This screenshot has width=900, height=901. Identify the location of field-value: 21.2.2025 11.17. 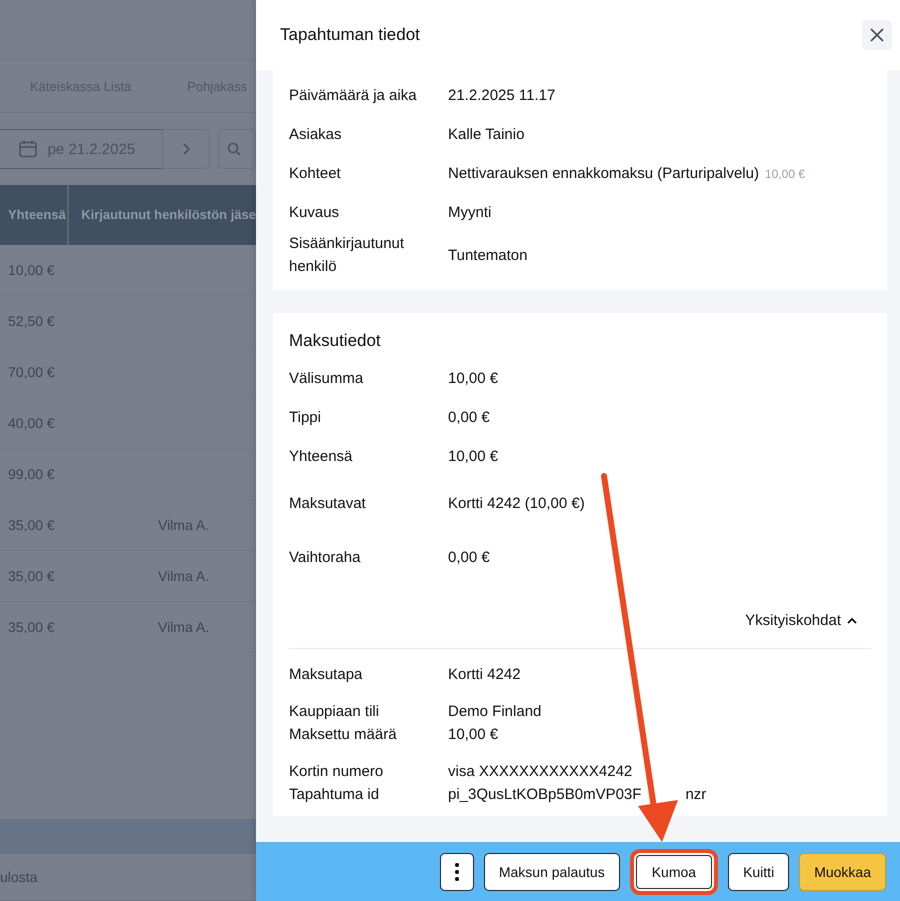
(502, 95).